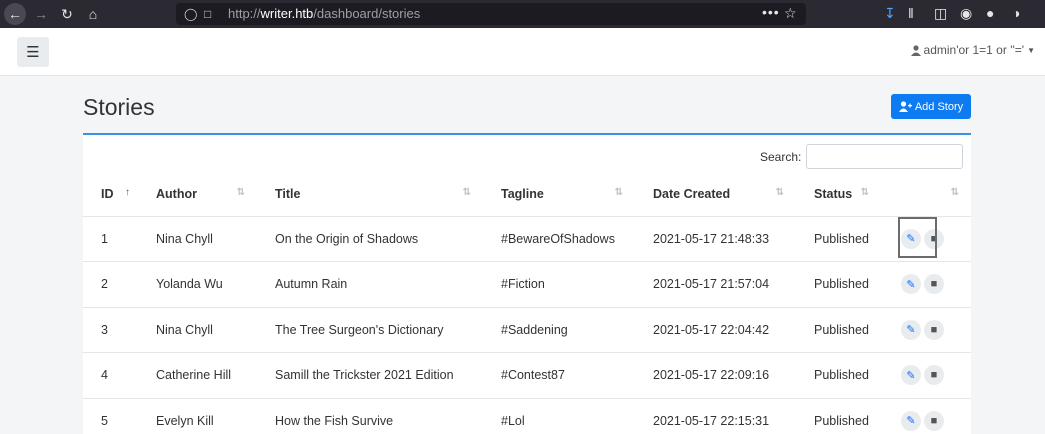 This screenshot has height=434, width=1045. What do you see at coordinates (715, 375) in the screenshot?
I see `cell-date-created: 2021-05-17 22:09:16` at bounding box center [715, 375].